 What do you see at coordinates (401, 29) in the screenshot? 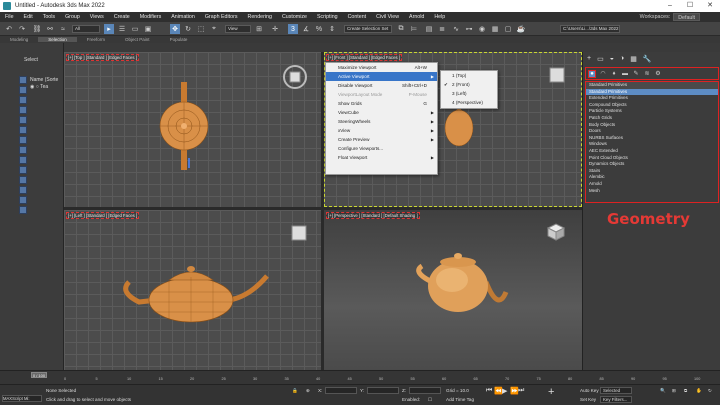
I see `mirror-icon: ⧉` at bounding box center [401, 29].